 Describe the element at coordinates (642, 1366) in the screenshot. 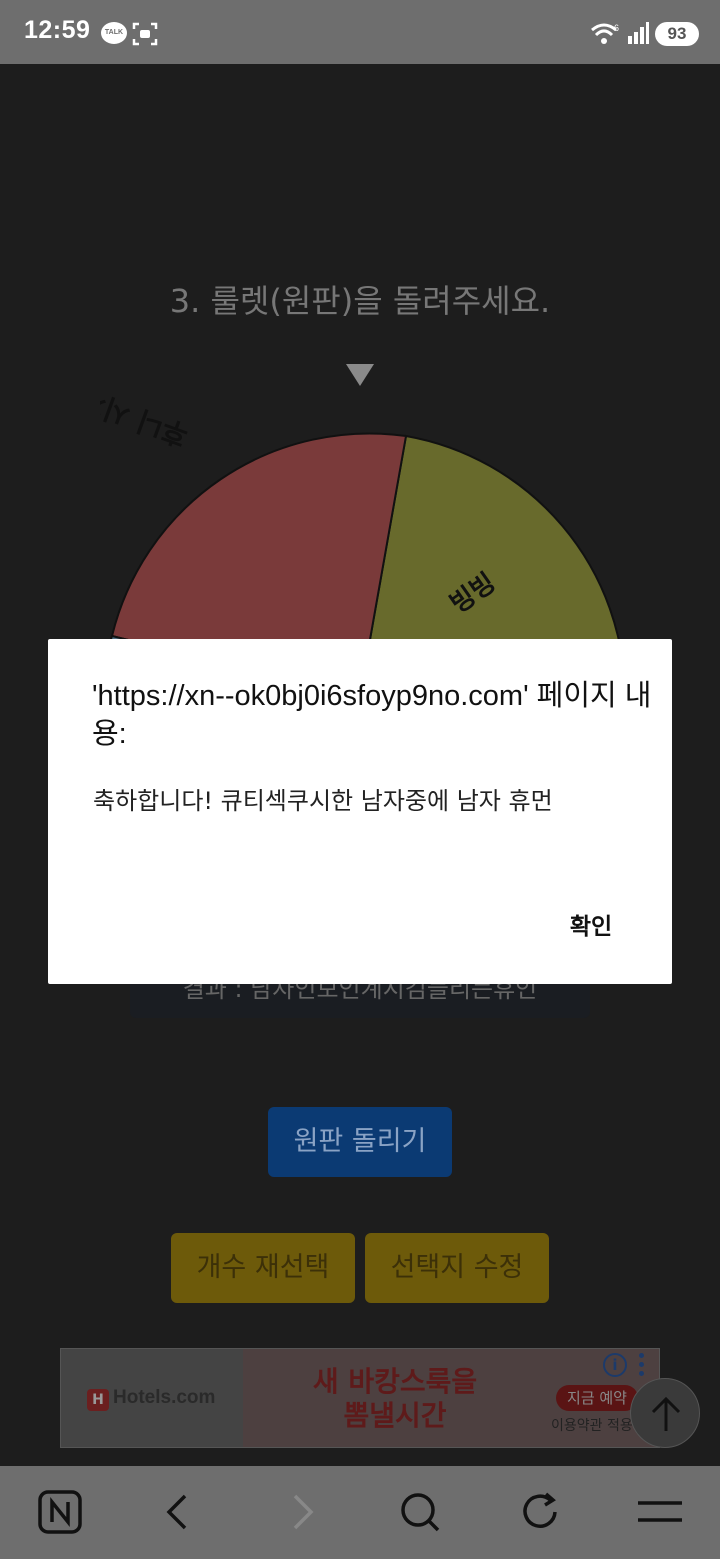

I see `ad-more-icon` at that location.